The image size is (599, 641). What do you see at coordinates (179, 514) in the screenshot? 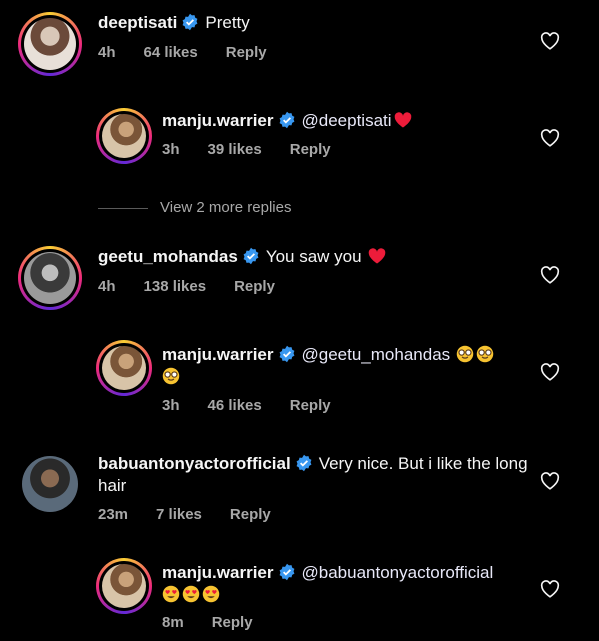
I see `like-count: 7 likes` at bounding box center [179, 514].